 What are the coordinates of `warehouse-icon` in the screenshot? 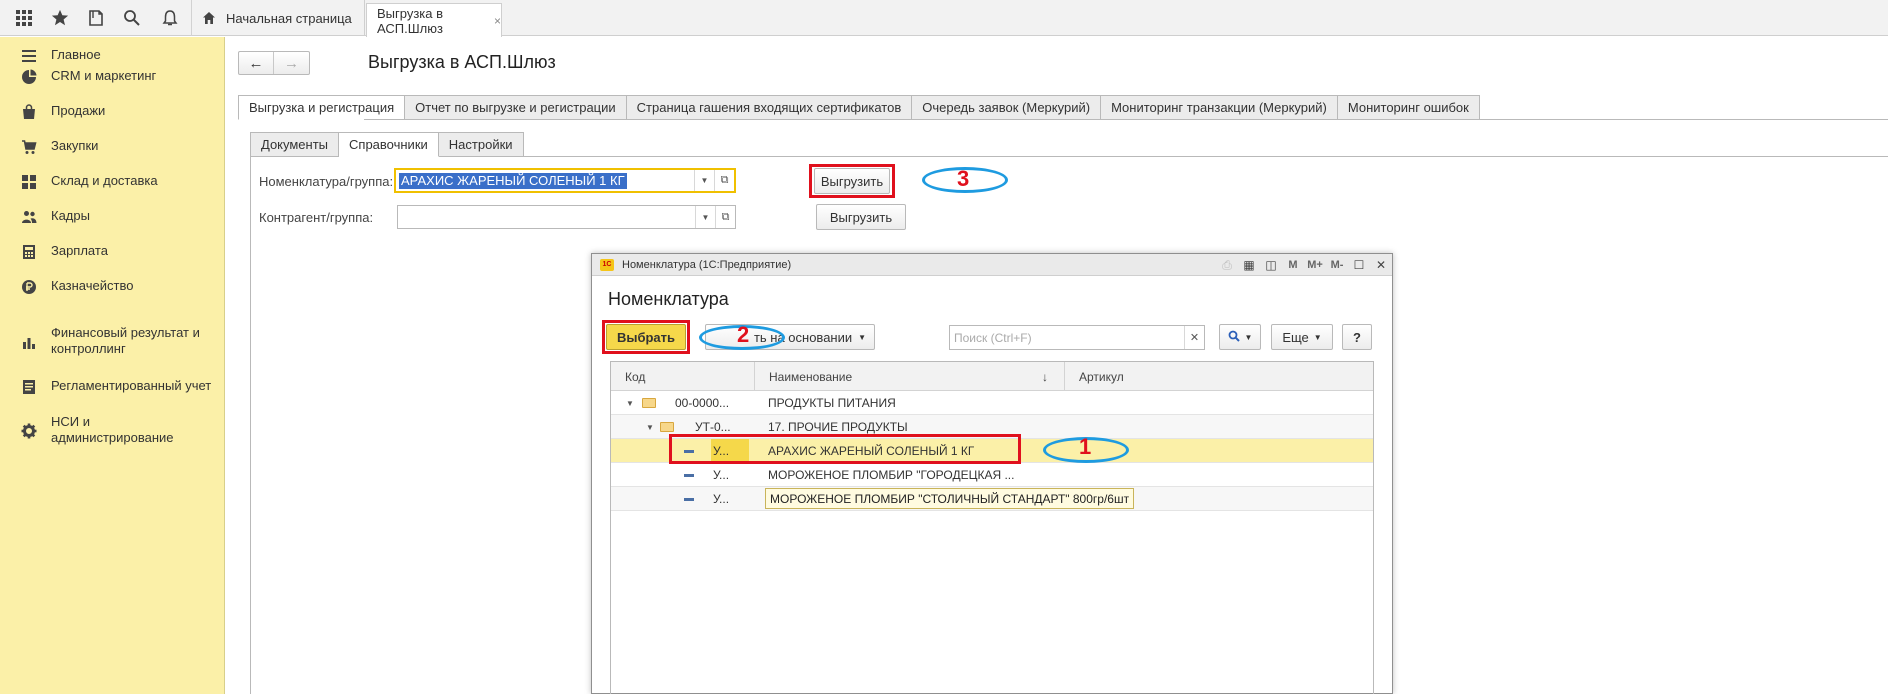 It's located at (29, 182).